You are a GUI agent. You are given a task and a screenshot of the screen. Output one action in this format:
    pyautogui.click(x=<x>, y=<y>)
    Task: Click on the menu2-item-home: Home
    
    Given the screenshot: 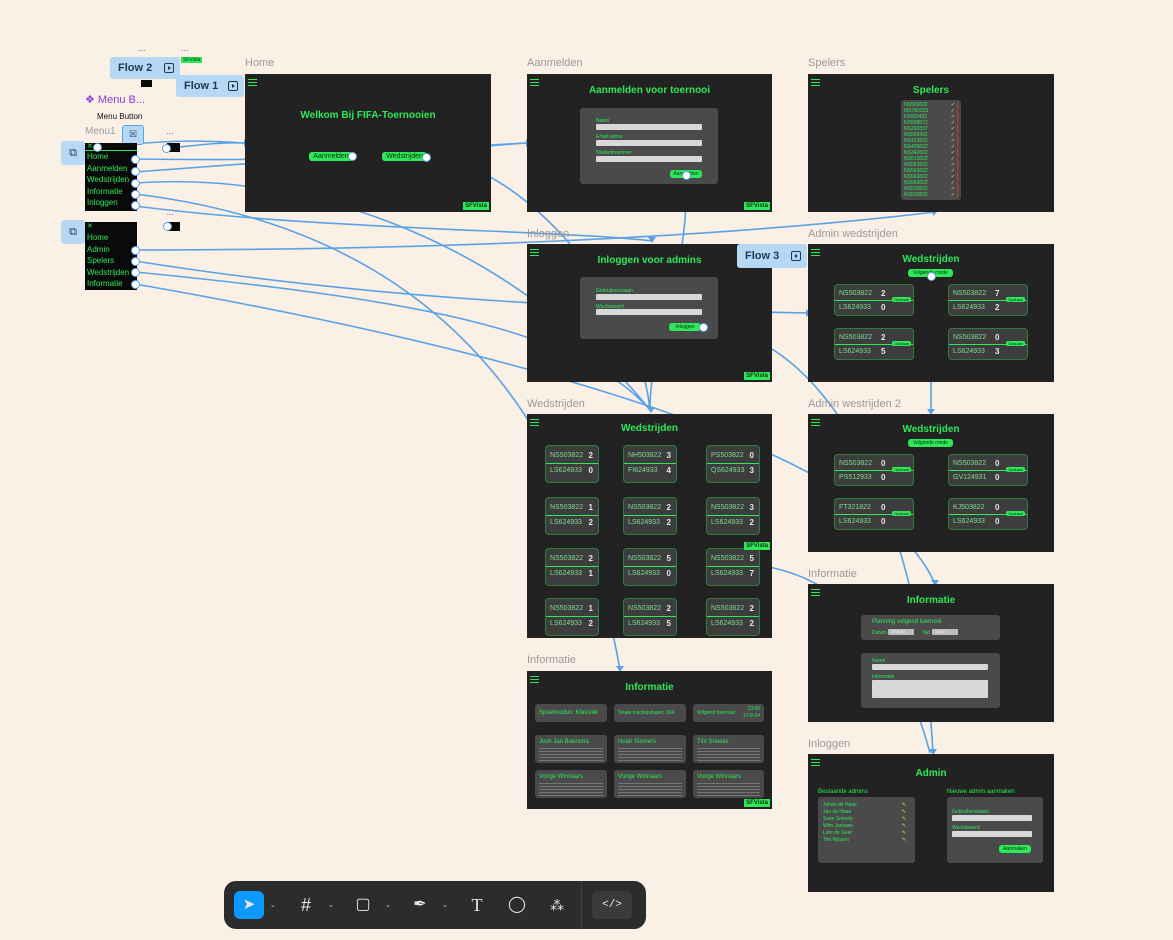 What is the action you would take?
    pyautogui.click(x=111, y=238)
    